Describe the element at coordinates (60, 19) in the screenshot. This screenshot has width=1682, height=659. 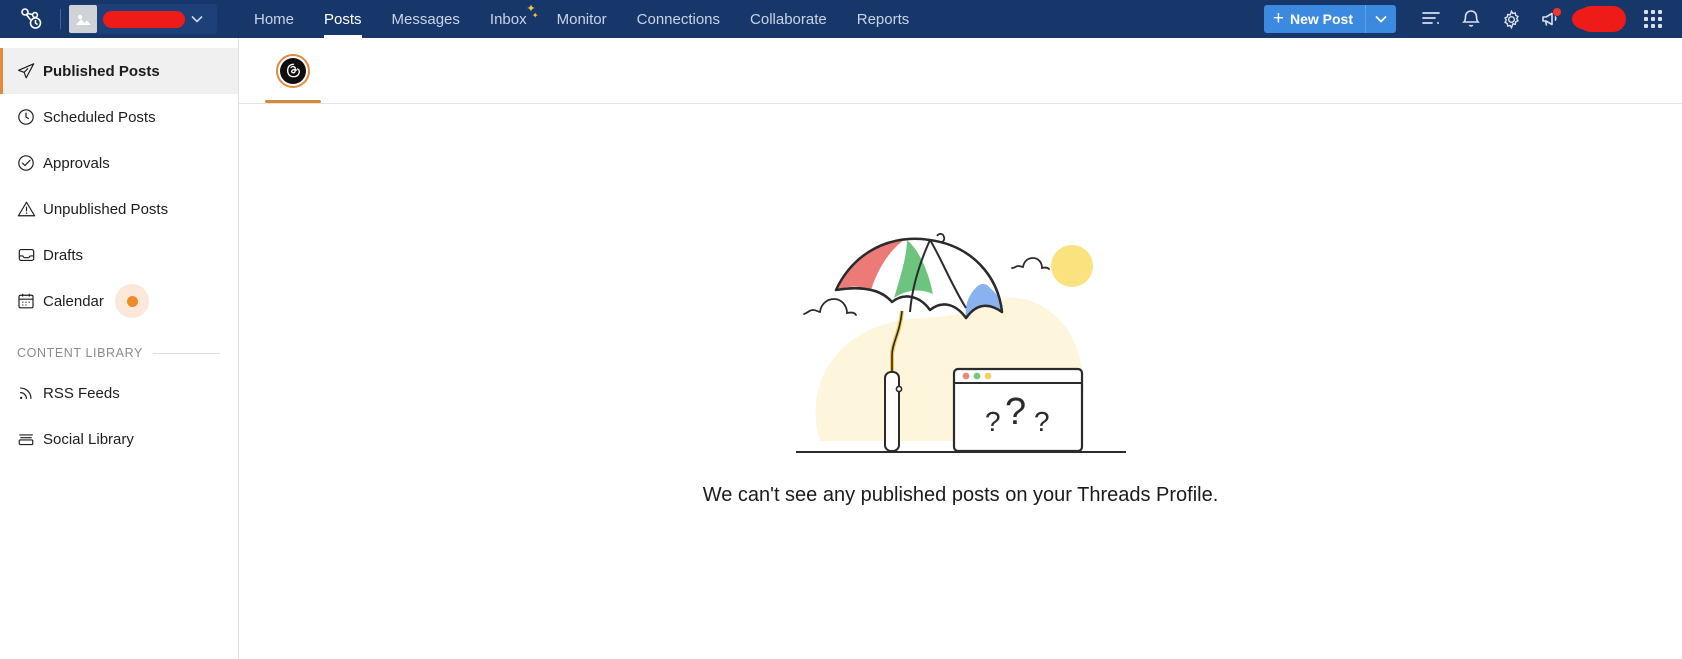
I see `nav-divider` at that location.